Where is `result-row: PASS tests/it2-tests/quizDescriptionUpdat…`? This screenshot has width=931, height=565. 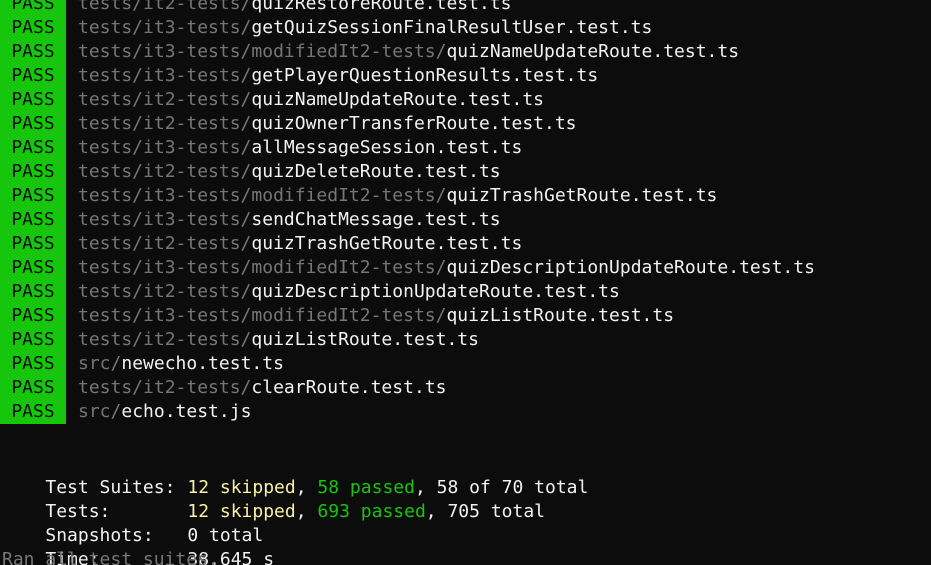
result-row: PASS tests/it2-tests/quizDescriptionUpdat… is located at coordinates (310, 292).